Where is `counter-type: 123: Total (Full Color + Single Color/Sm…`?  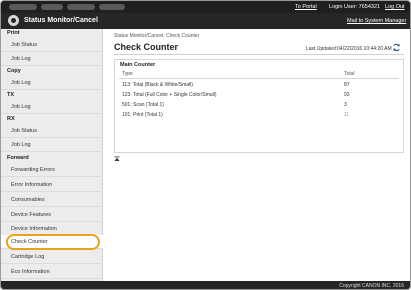 counter-type: 123: Total (Full Color + Single Color/Sm… is located at coordinates (169, 95).